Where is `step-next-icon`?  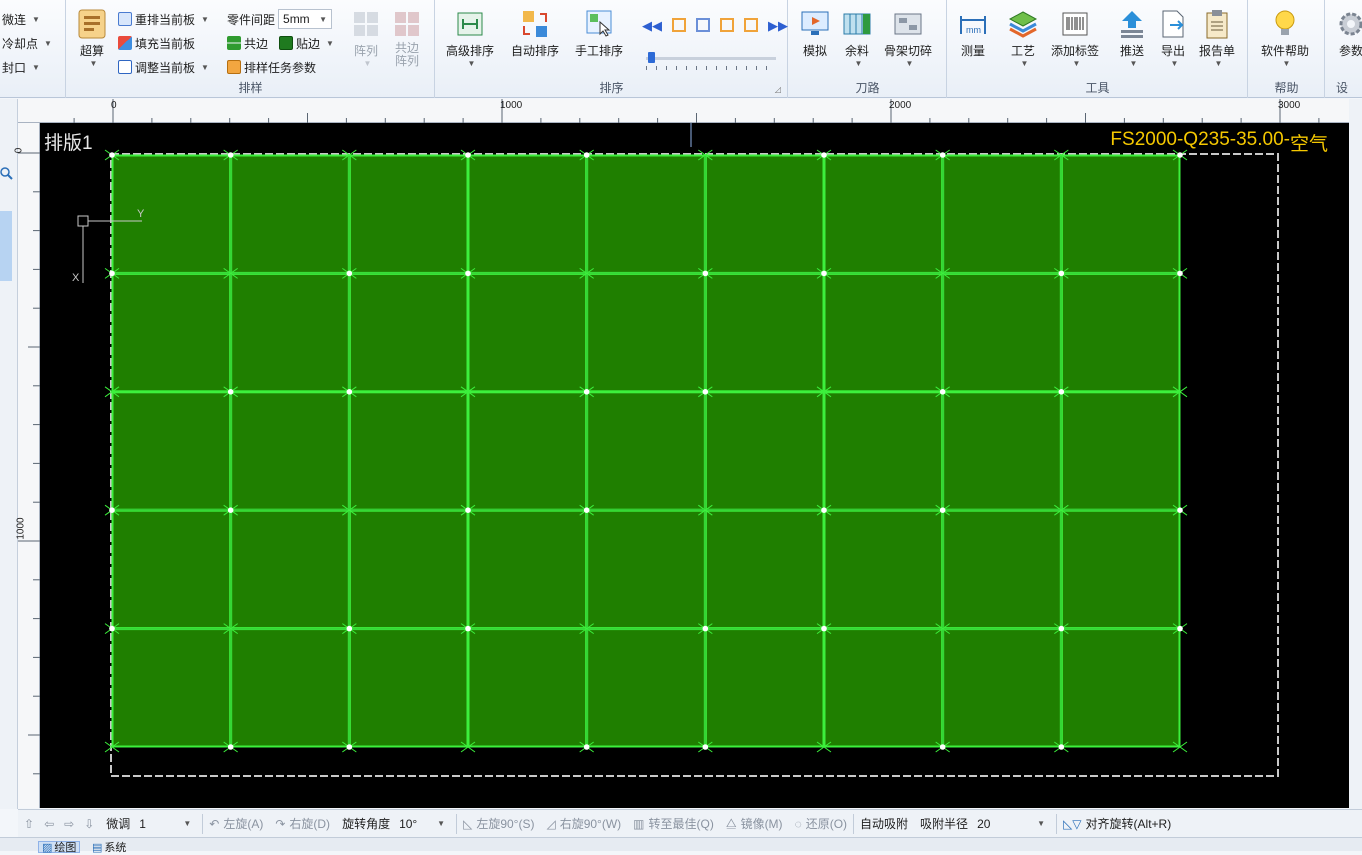 step-next-icon is located at coordinates (751, 25).